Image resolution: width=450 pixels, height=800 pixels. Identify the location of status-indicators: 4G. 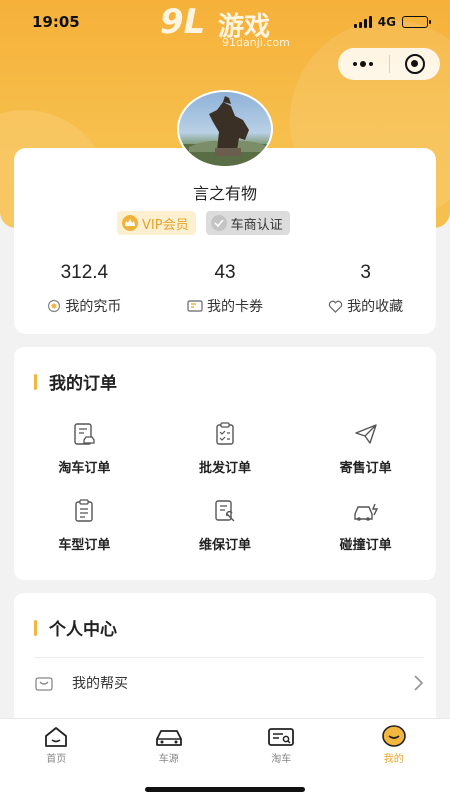
(392, 22).